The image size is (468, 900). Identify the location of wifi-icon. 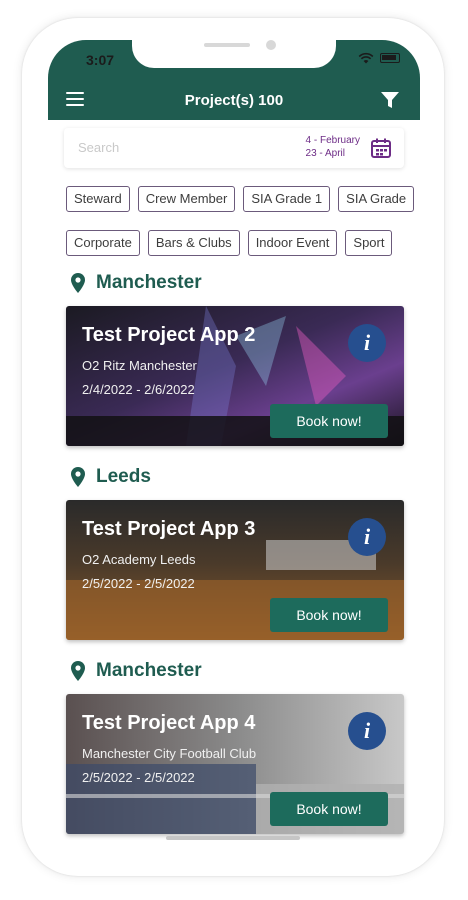
(366, 58).